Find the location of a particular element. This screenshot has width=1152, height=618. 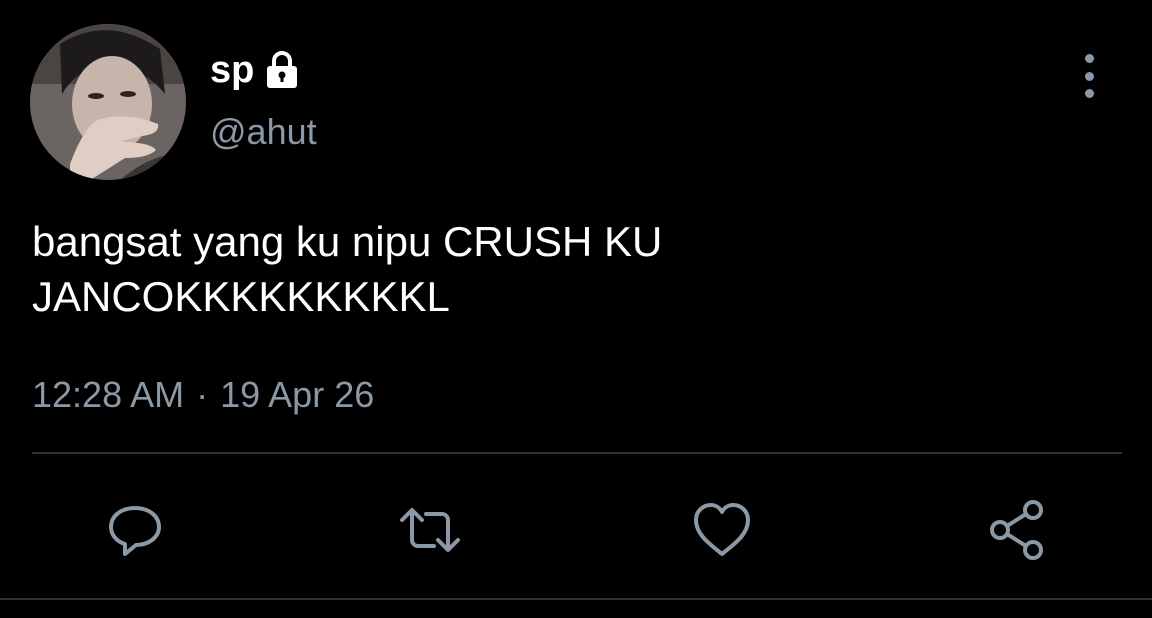

retweet-button is located at coordinates (430, 530).